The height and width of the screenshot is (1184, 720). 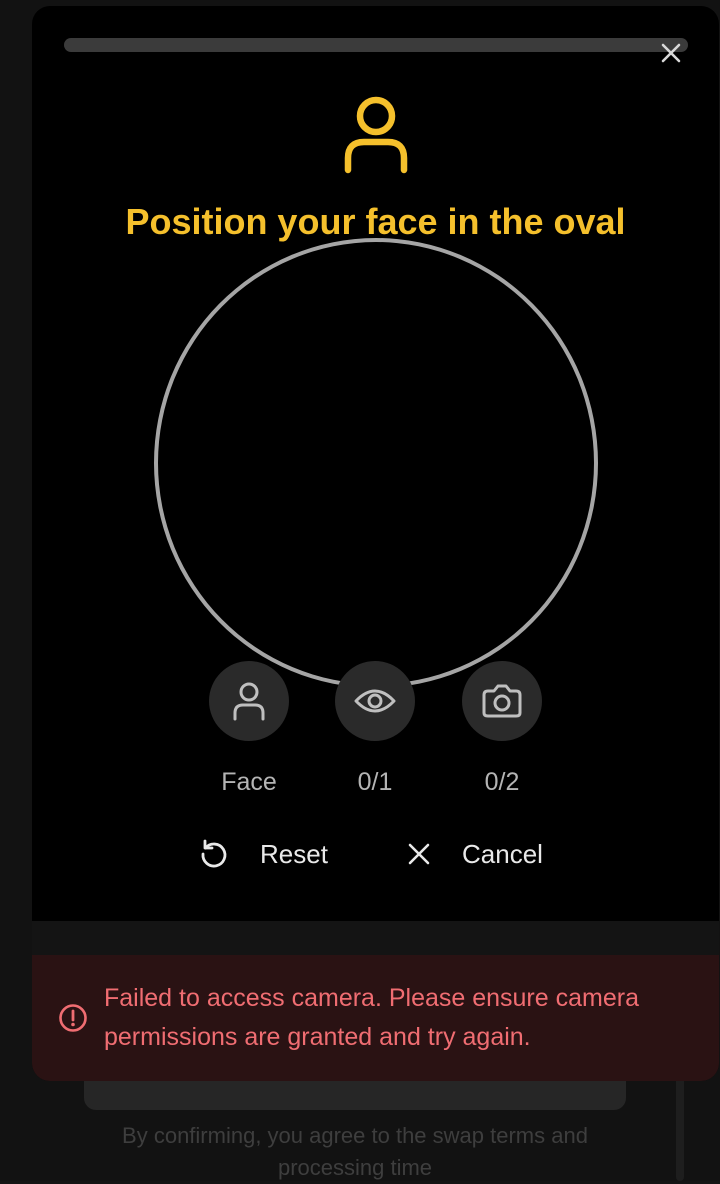 I want to click on step-eye-badge, so click(x=375, y=701).